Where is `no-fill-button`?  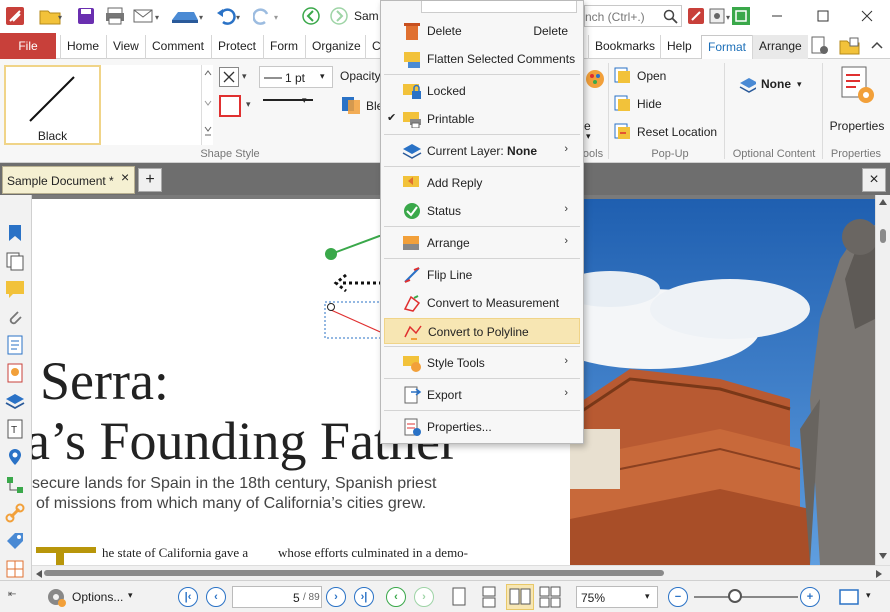
no-fill-button is located at coordinates (229, 77).